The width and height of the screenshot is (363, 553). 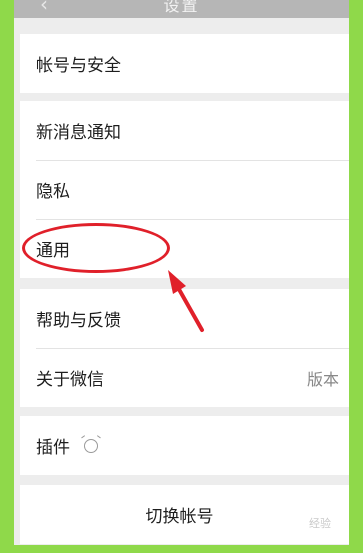 I want to click on arrow-shaft, so click(x=189, y=307).